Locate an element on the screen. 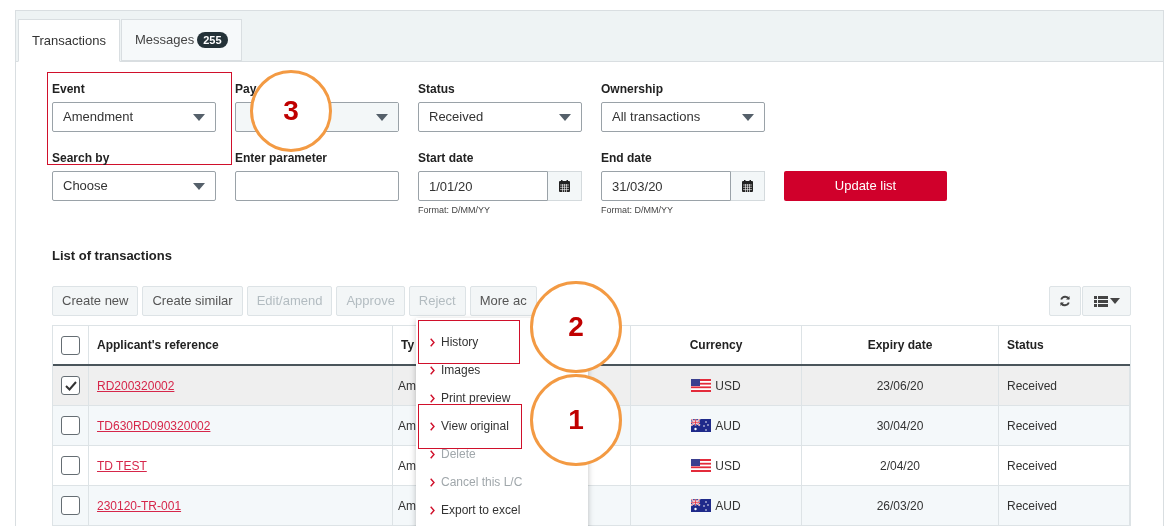  column-header: Expiry date is located at coordinates (900, 345).